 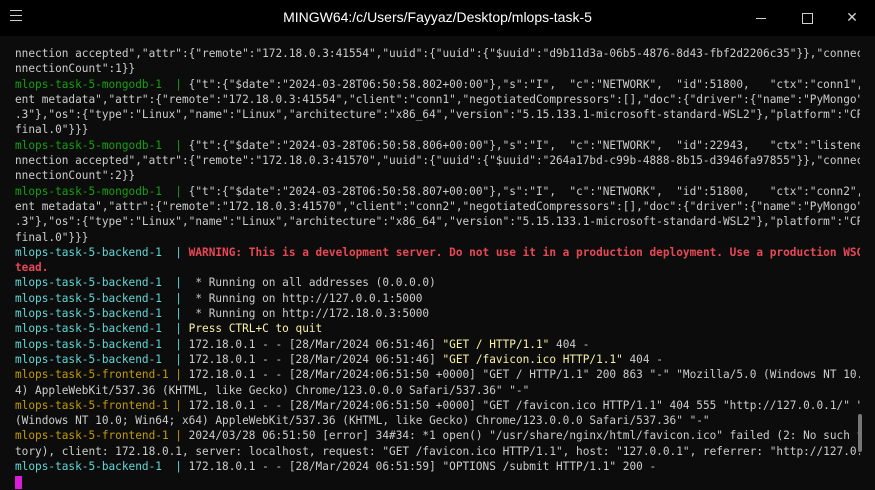 I want to click on close-button: ✕, so click(x=852, y=18).